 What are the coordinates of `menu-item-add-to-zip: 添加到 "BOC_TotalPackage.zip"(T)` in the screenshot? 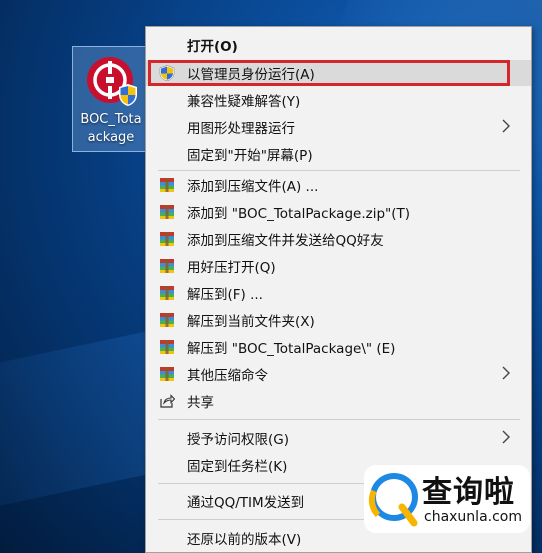 It's located at (338, 212).